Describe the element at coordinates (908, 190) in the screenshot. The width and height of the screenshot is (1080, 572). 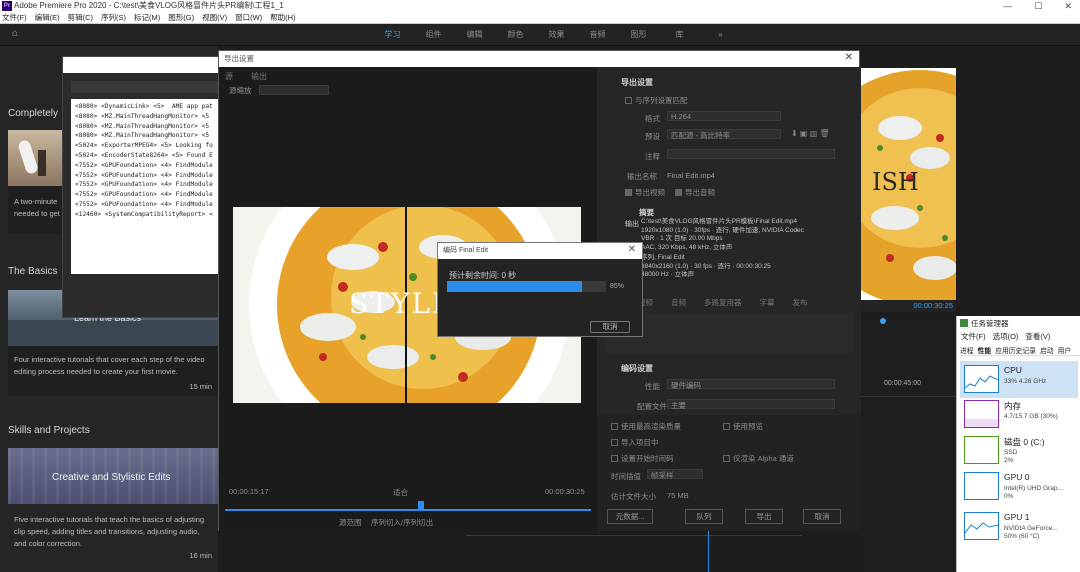
I see `program-monitor: ISH` at that location.